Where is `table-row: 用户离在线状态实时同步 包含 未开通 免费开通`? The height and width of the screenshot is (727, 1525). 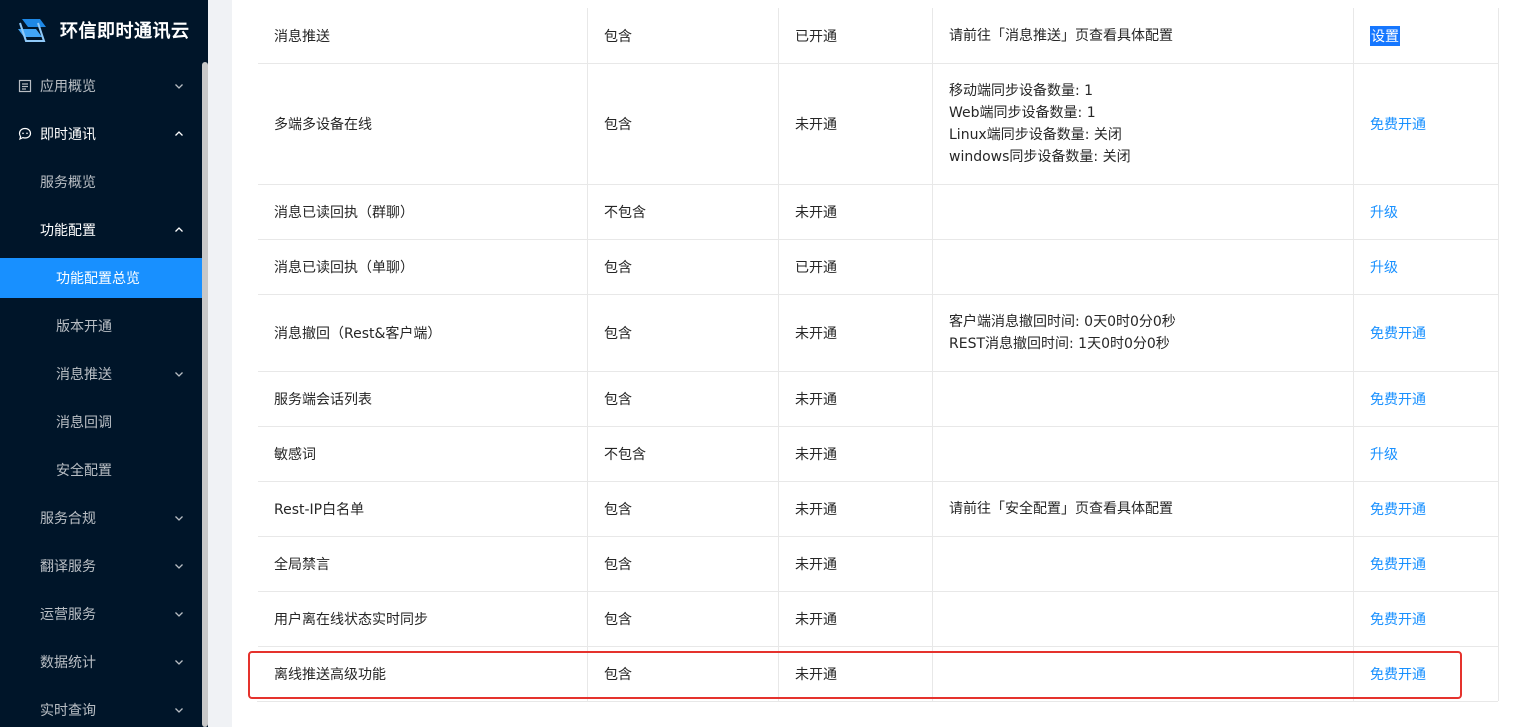
table-row: 用户离在线状态实时同步 包含 未开通 免费开通 is located at coordinates (878, 618).